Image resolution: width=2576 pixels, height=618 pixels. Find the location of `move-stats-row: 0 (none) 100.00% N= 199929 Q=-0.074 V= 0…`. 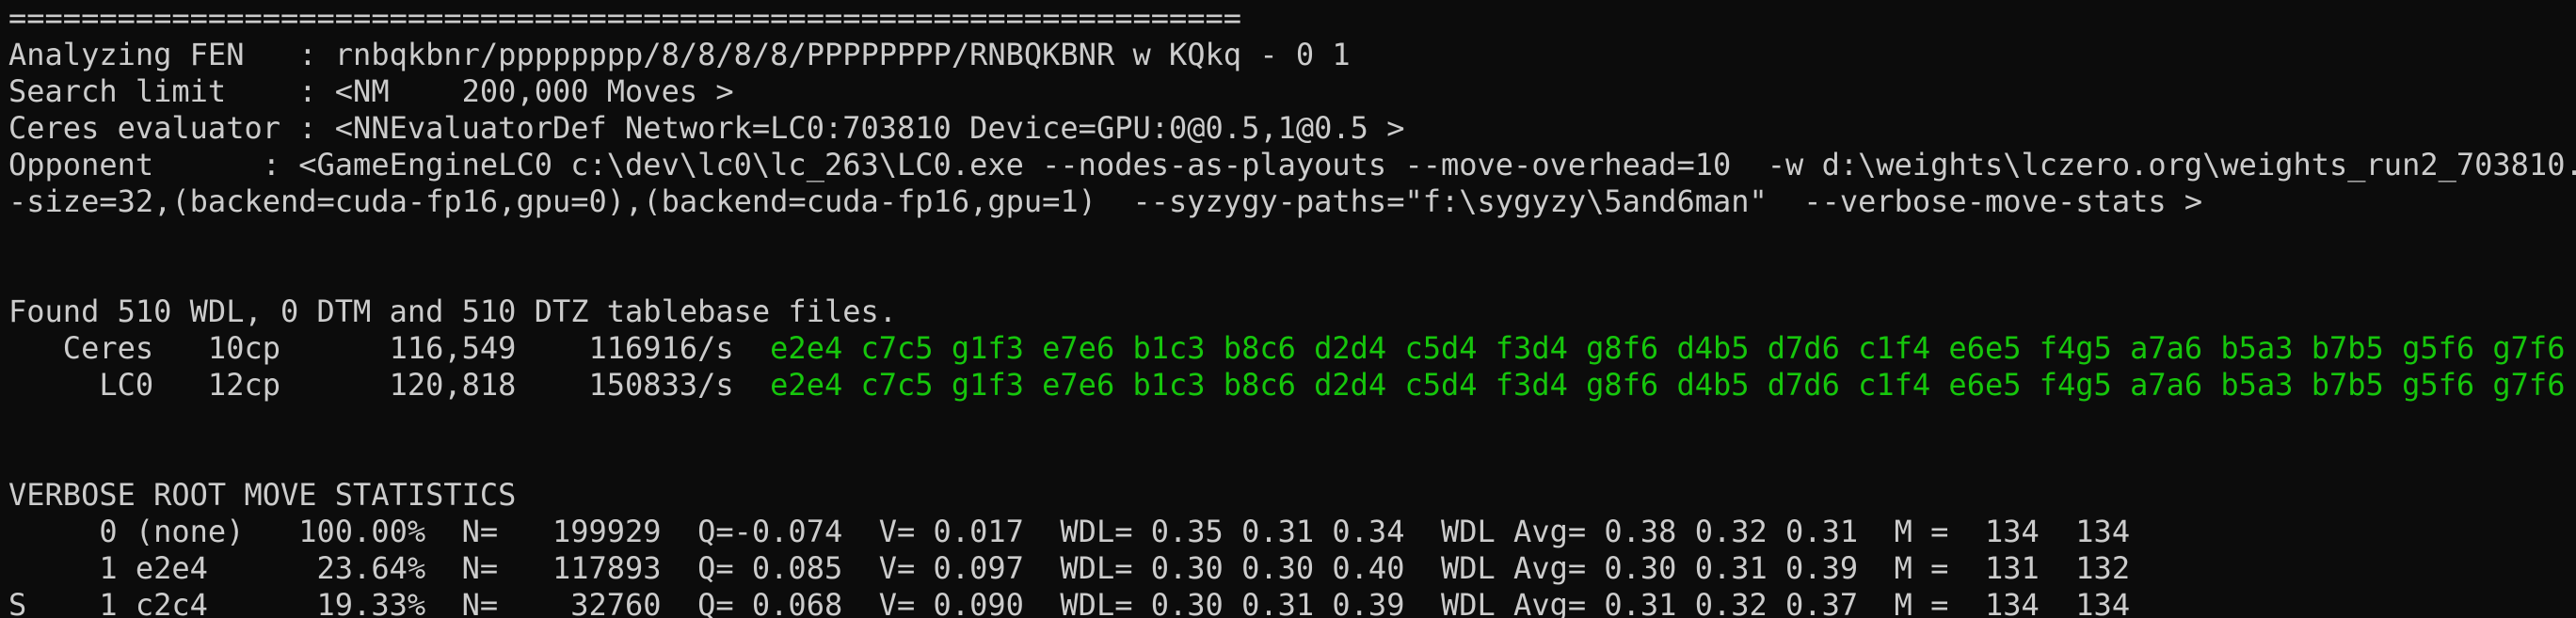

move-stats-row: 0 (none) 100.00% N= 199929 Q=-0.074 V= 0… is located at coordinates (1069, 531).